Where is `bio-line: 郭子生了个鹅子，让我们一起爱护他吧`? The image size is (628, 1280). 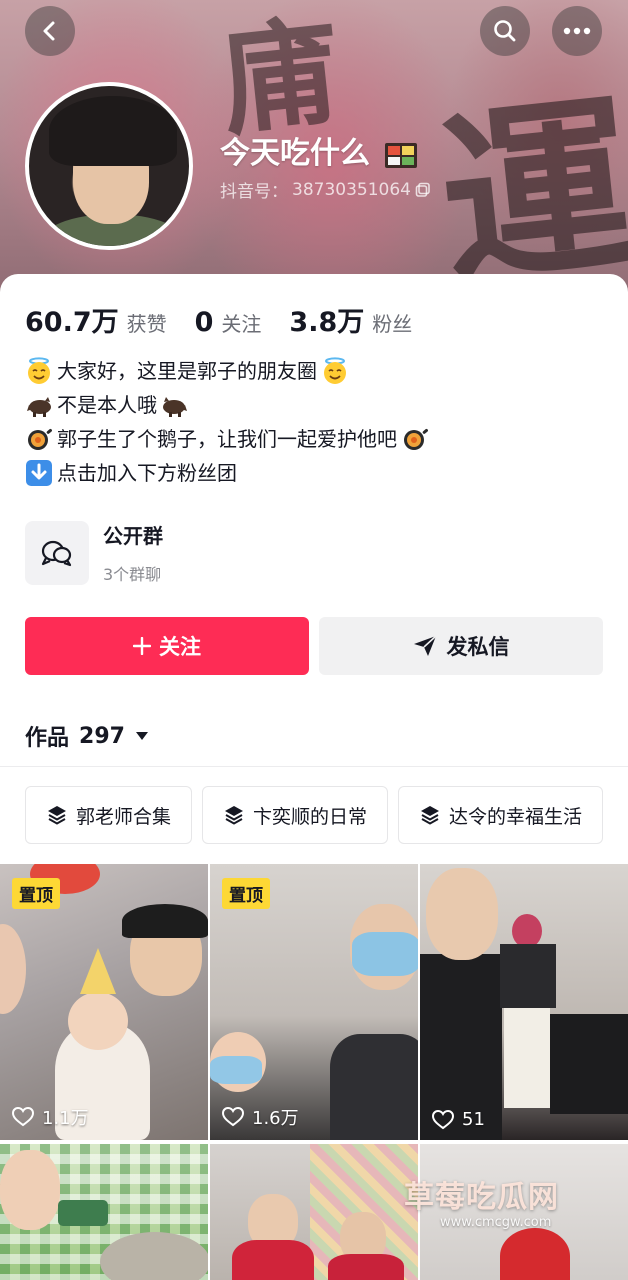 bio-line: 郭子生了个鹅子，让我们一起爱护他吧 is located at coordinates (315, 439).